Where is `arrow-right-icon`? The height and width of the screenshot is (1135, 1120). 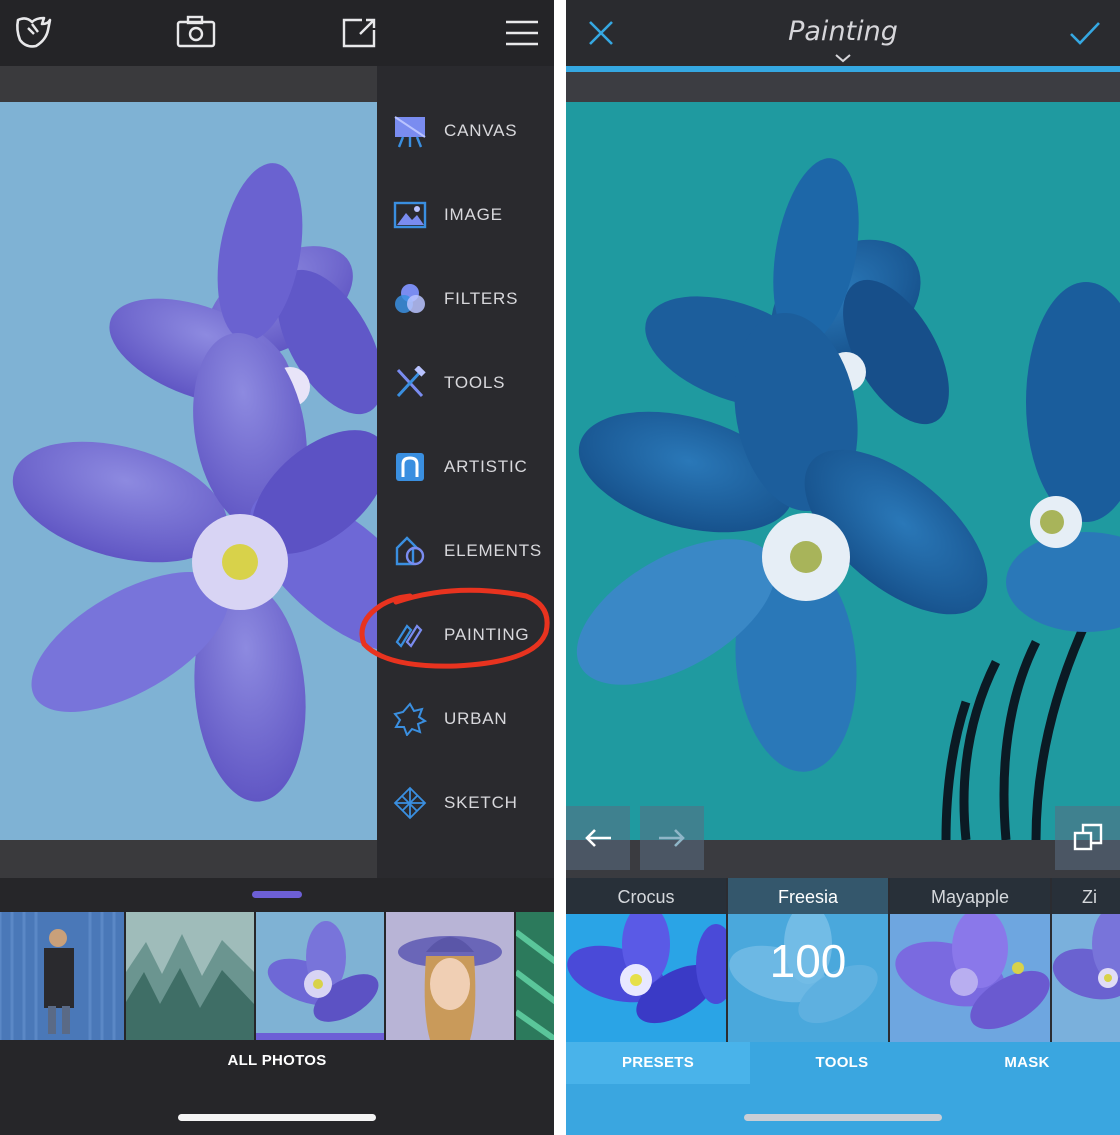
arrow-right-icon is located at coordinates (672, 838).